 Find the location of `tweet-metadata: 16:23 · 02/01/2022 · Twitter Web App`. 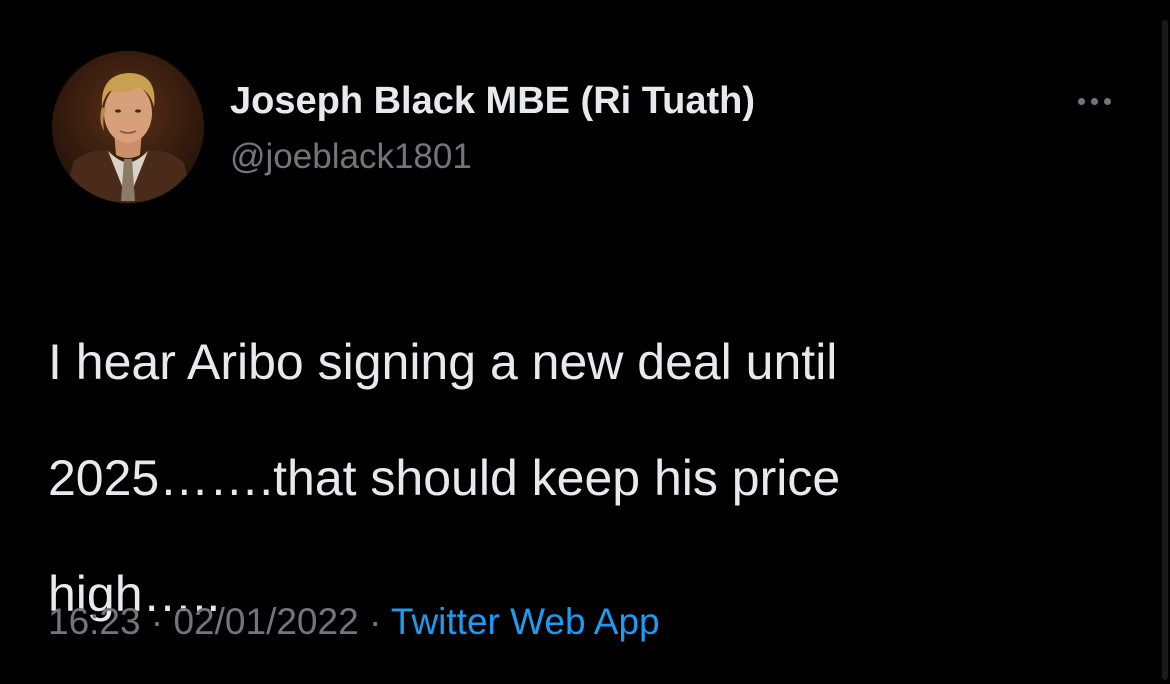

tweet-metadata: 16:23 · 02/01/2022 · Twitter Web App is located at coordinates (354, 622).